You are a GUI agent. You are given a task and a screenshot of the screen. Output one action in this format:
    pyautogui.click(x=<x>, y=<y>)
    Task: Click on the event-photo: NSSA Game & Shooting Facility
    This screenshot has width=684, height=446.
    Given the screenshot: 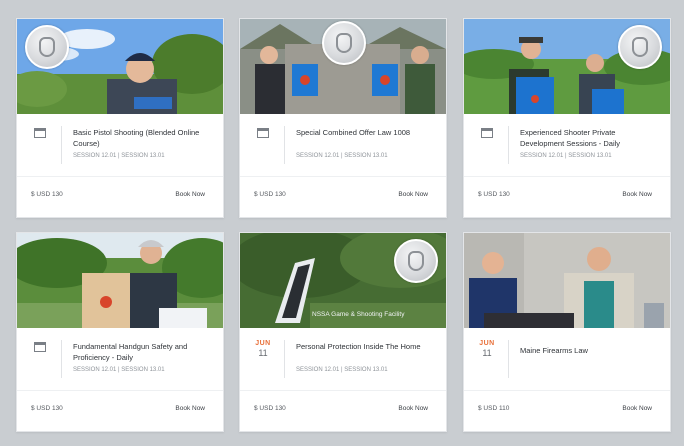 What is the action you would take?
    pyautogui.click(x=343, y=280)
    